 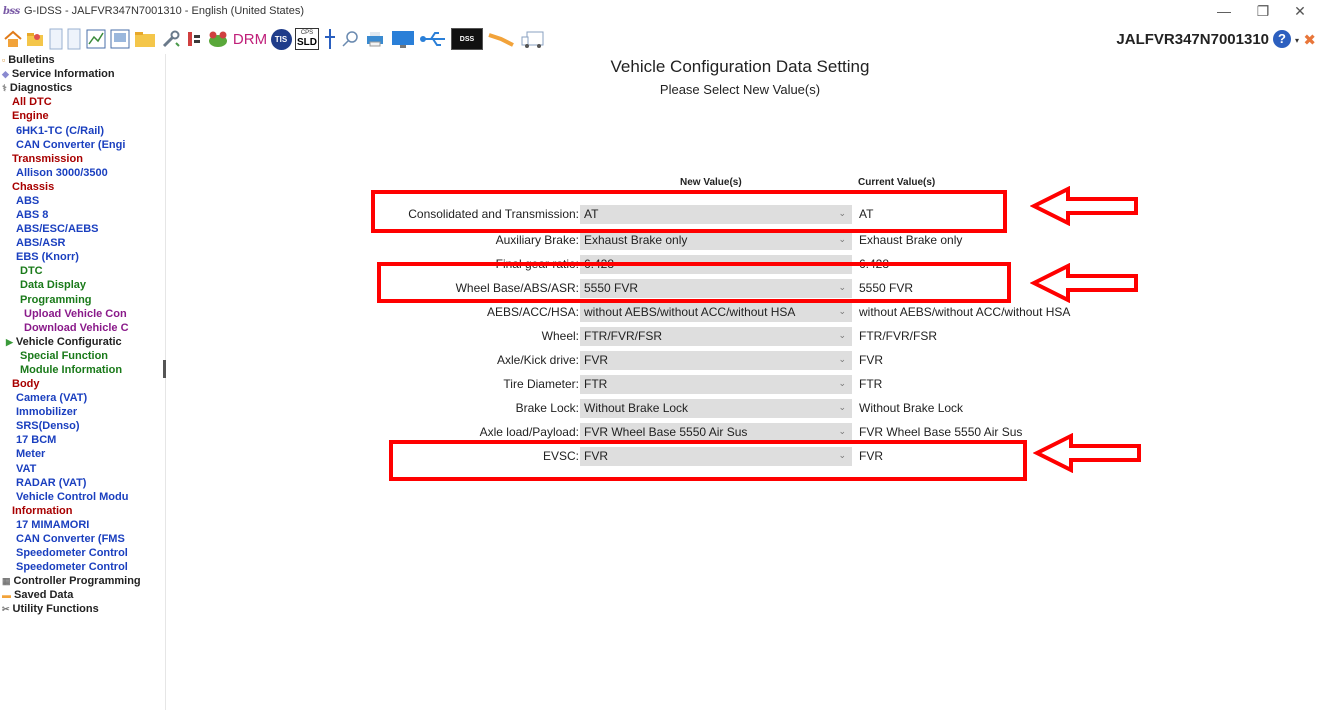 I want to click on sidebar-item: Camera (VAT), so click(x=51, y=398).